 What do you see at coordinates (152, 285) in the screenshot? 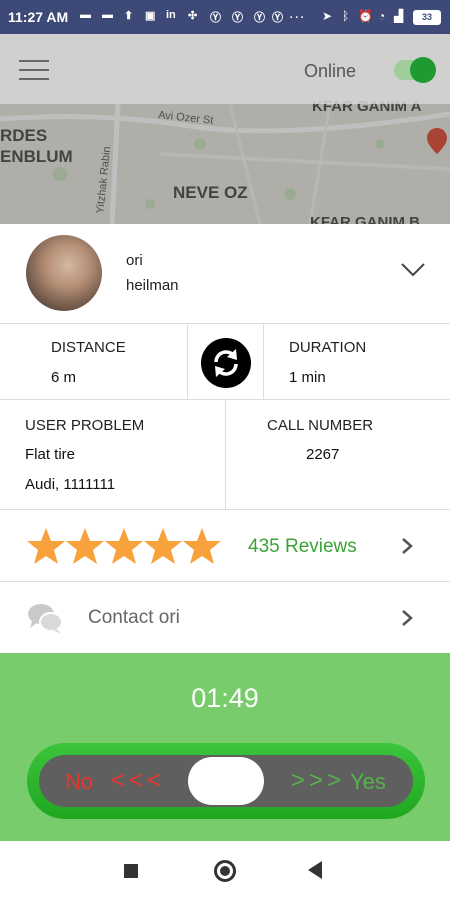
I see `customer-last-name: heilman` at bounding box center [152, 285].